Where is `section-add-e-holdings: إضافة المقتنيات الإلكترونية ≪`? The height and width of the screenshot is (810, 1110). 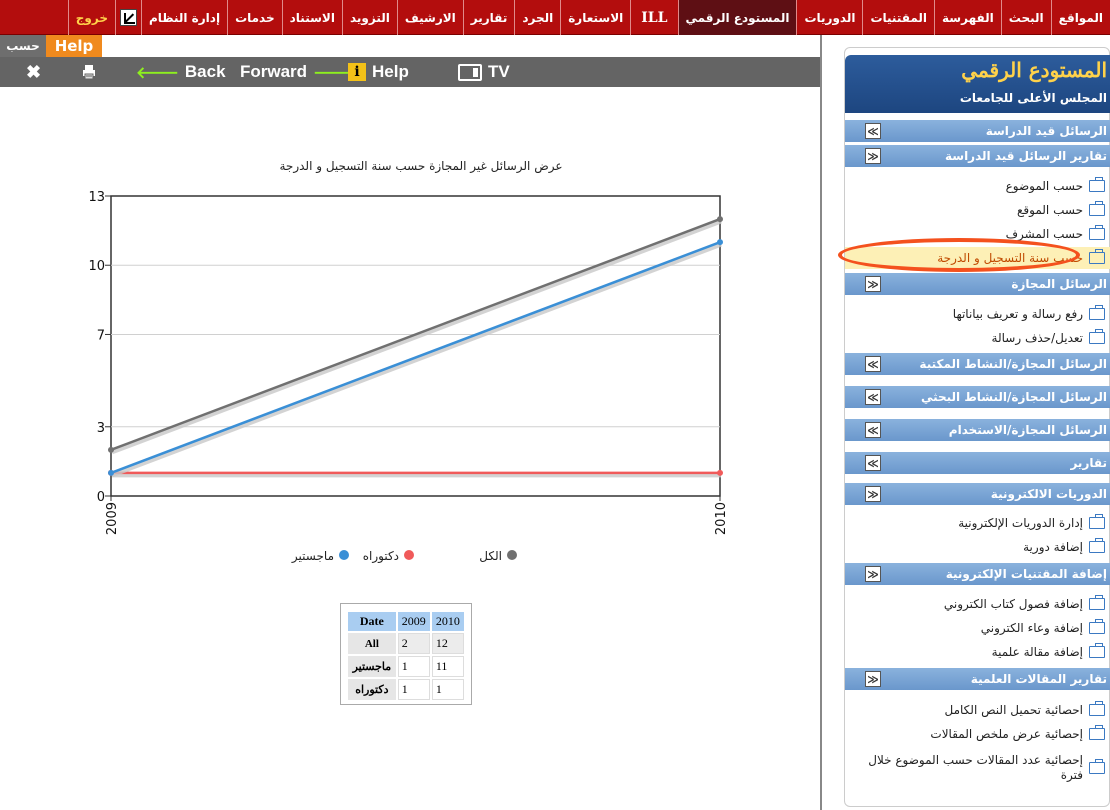
section-add-e-holdings: إضافة المقتنيات الإلكترونية ≪ is located at coordinates (977, 574).